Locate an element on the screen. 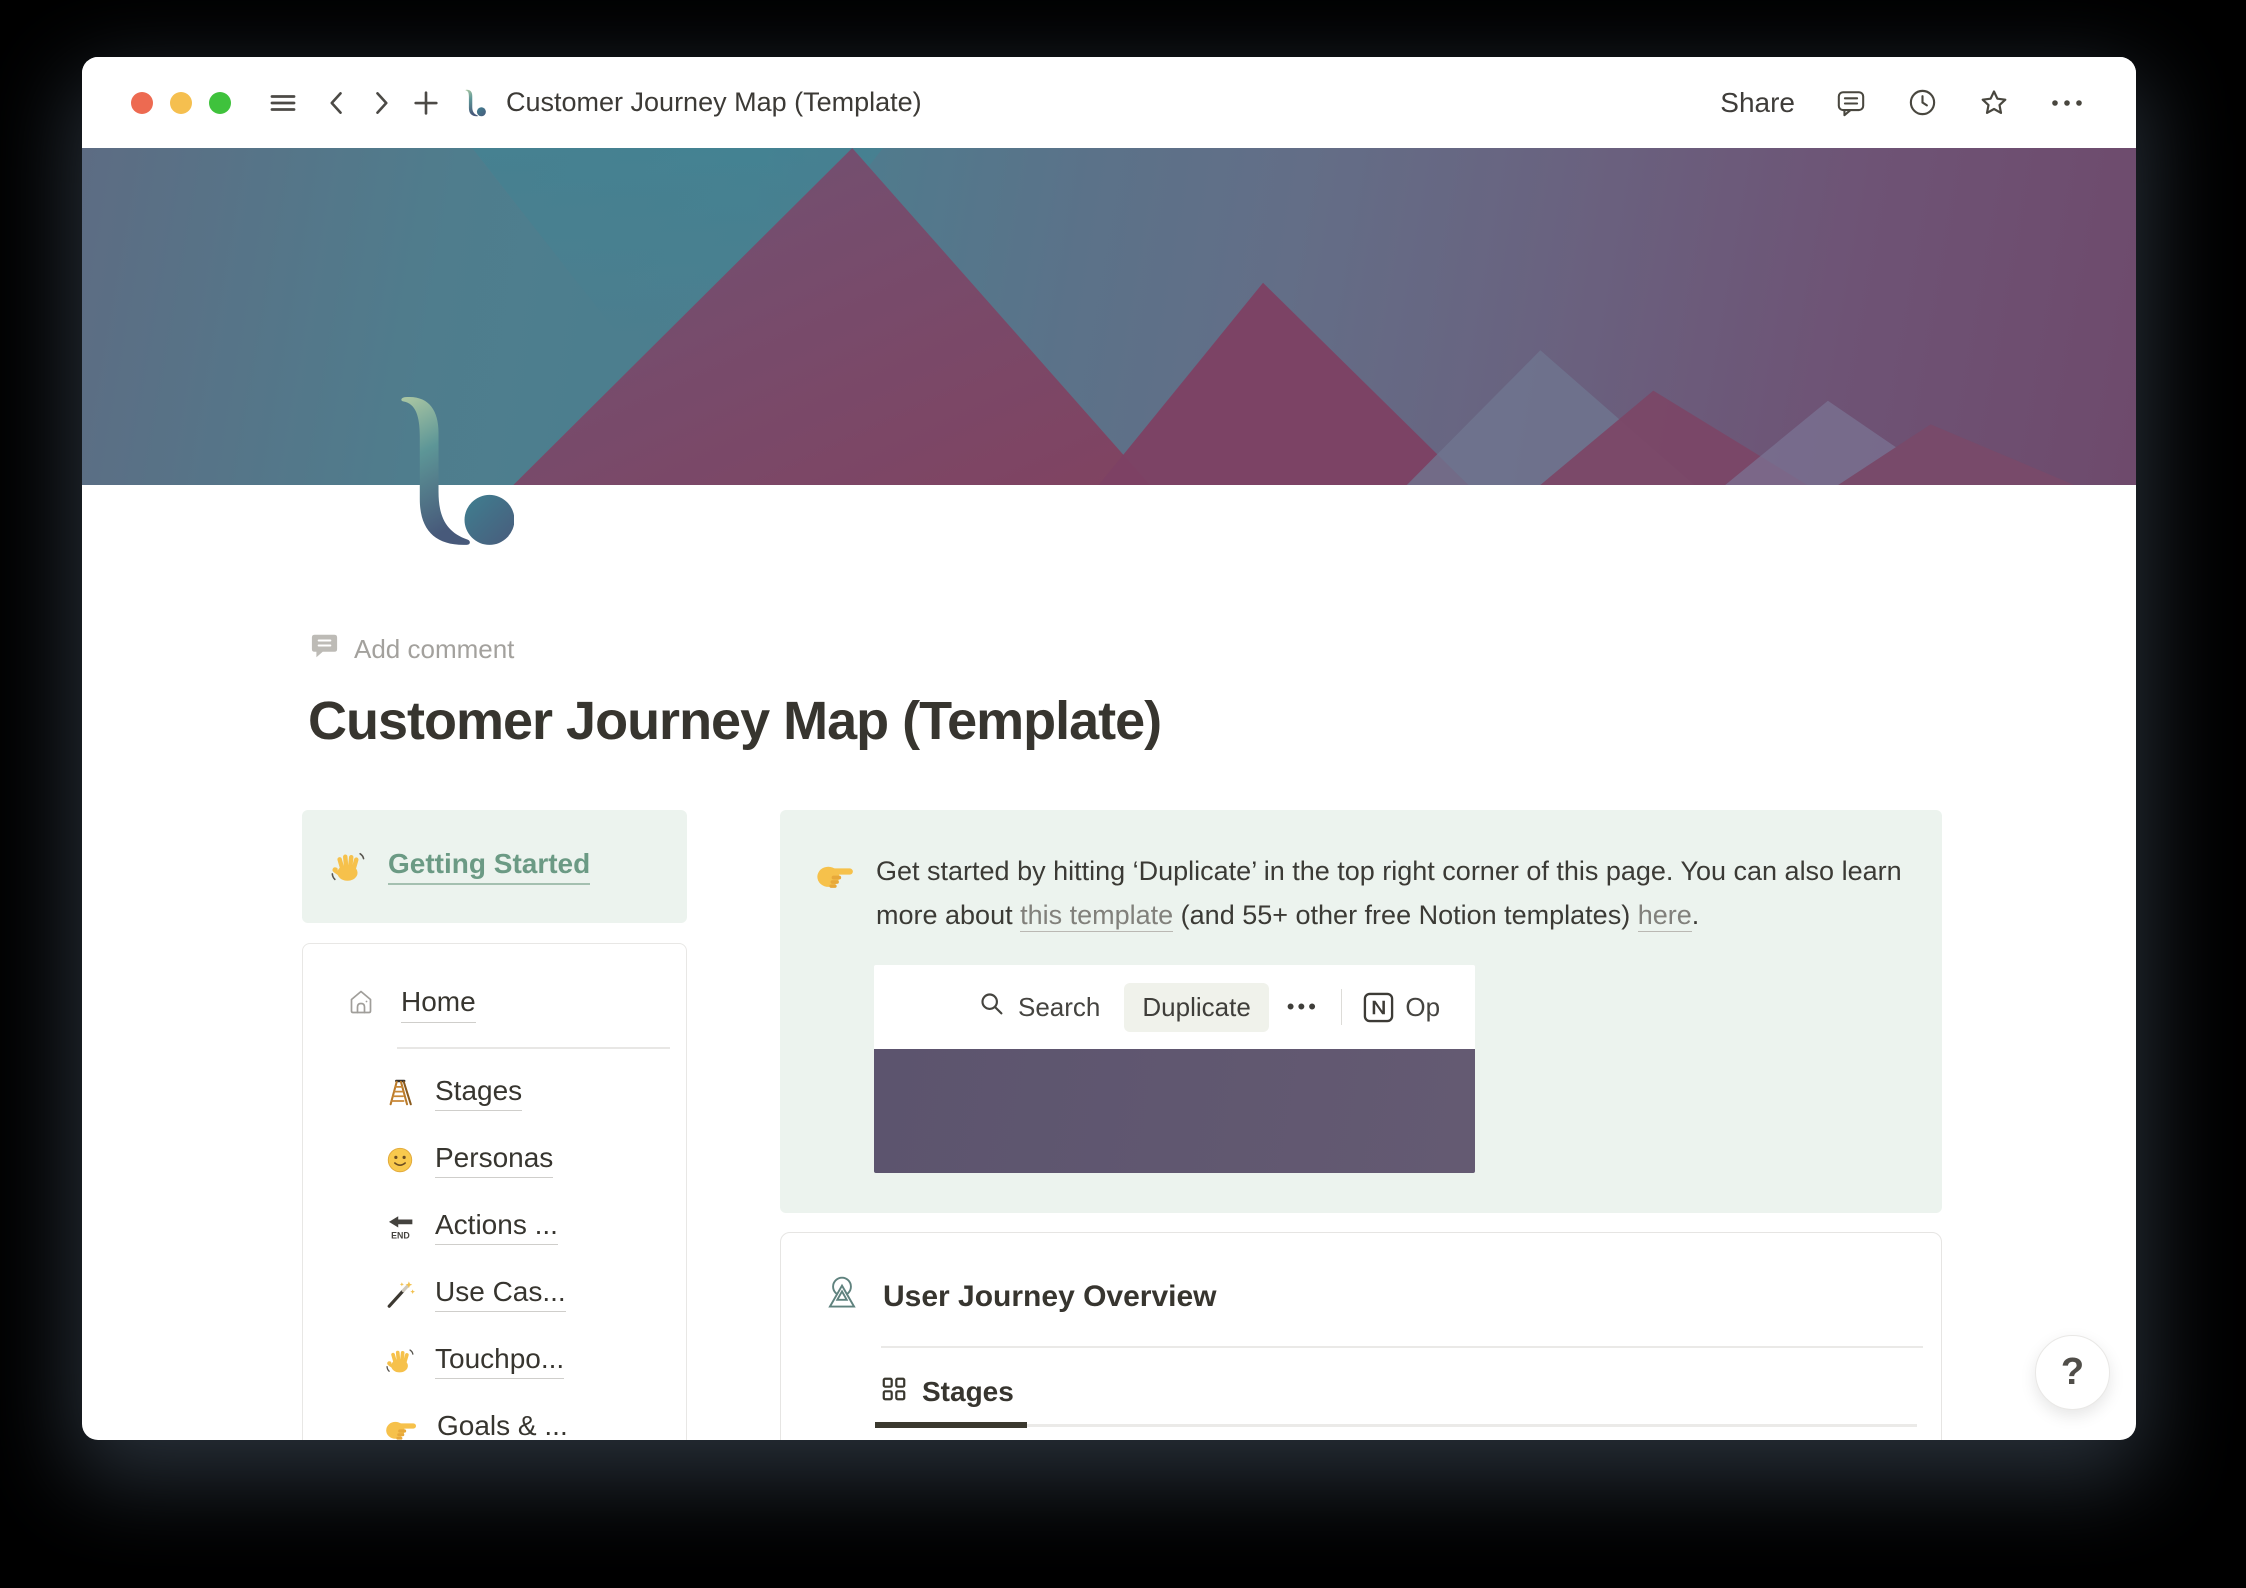  end-arrow-icon: END is located at coordinates (400, 1227).